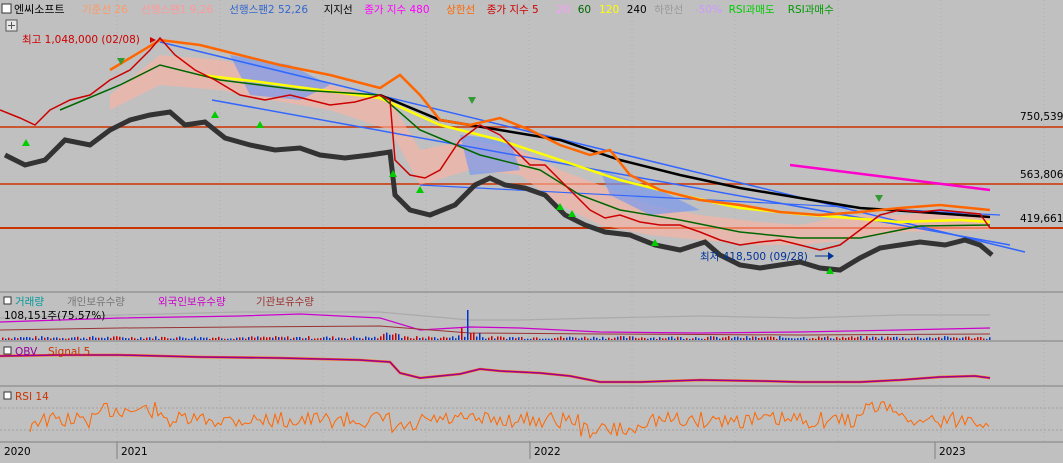 Image resolution: width=1063 pixels, height=463 pixels. Describe the element at coordinates (338, 10) in the screenshot. I see `legend-item: 지지선` at that location.